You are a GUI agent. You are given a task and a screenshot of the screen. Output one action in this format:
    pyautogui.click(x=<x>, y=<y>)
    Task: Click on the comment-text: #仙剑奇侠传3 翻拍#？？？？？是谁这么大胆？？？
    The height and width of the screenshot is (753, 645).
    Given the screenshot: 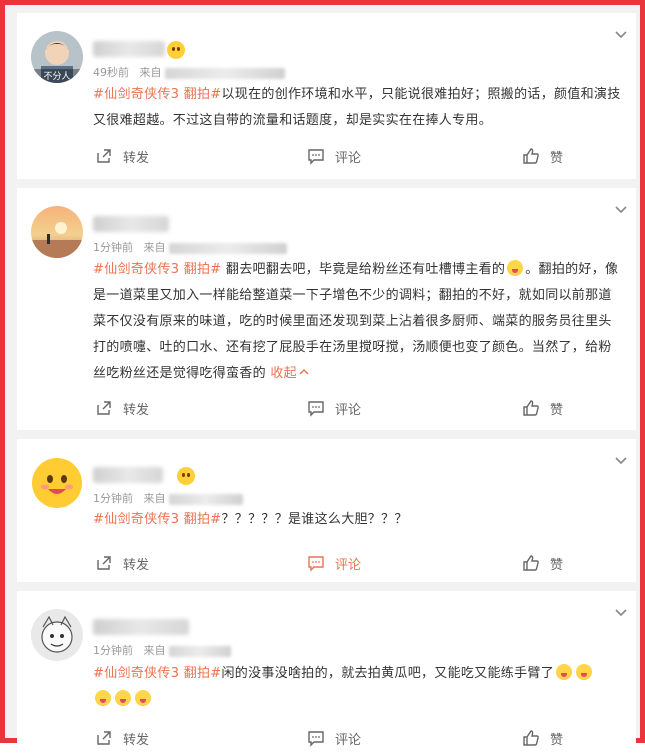 What is the action you would take?
    pyautogui.click(x=358, y=520)
    